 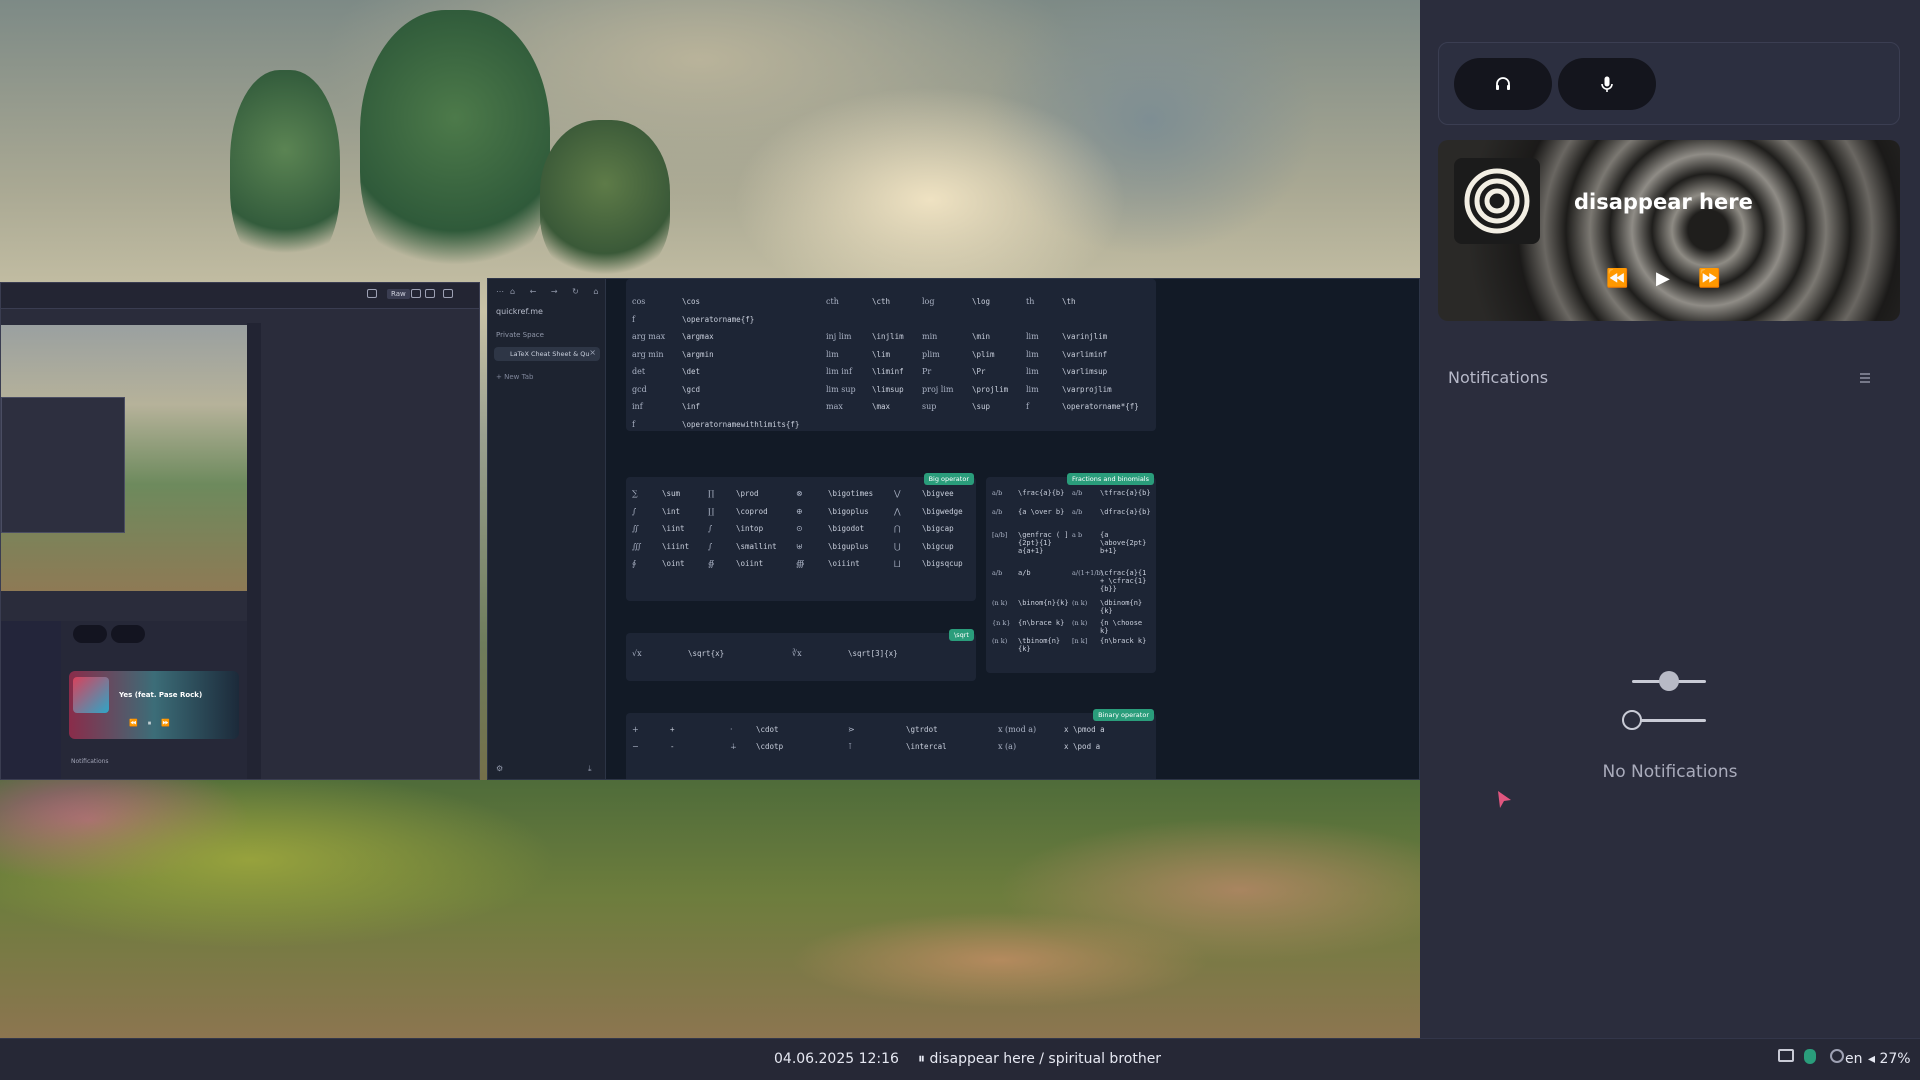 What do you see at coordinates (1039, 1059) in the screenshot?
I see `now-playing: ⏸ disappear here / spiritual brother` at bounding box center [1039, 1059].